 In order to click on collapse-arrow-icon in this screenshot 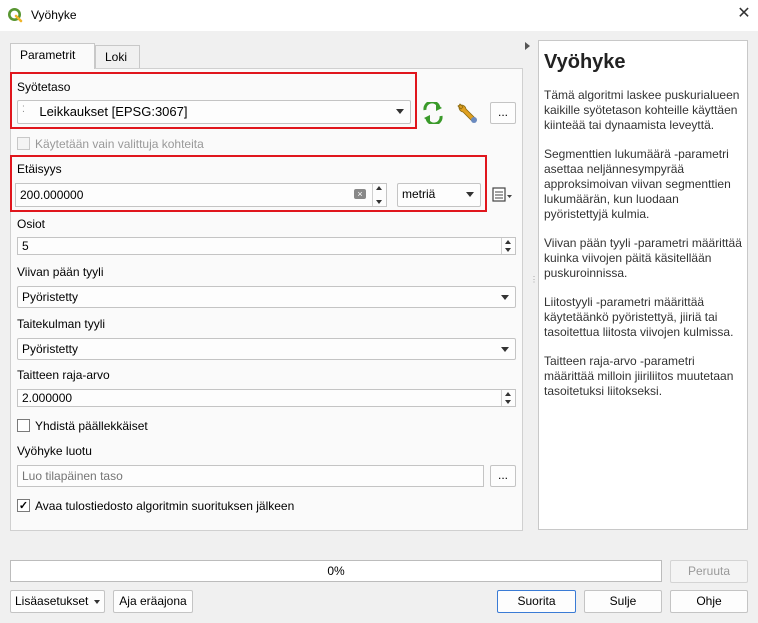, I will do `click(527, 46)`.